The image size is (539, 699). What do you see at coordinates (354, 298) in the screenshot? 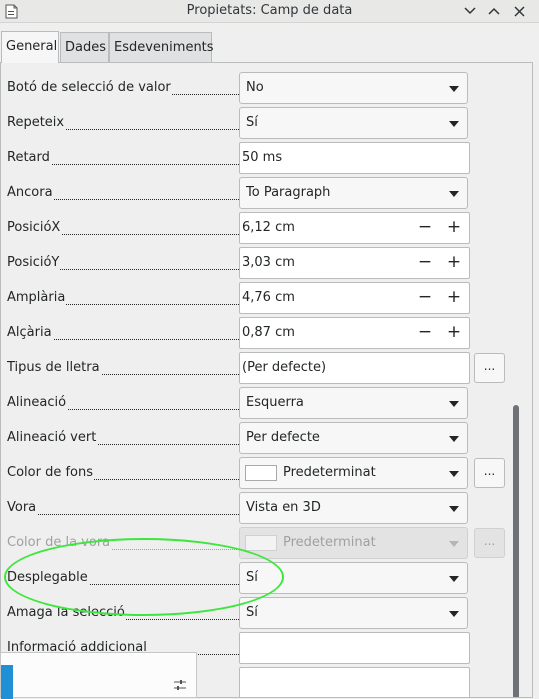
I see `width-spinbox: 4,76 cm − +` at bounding box center [354, 298].